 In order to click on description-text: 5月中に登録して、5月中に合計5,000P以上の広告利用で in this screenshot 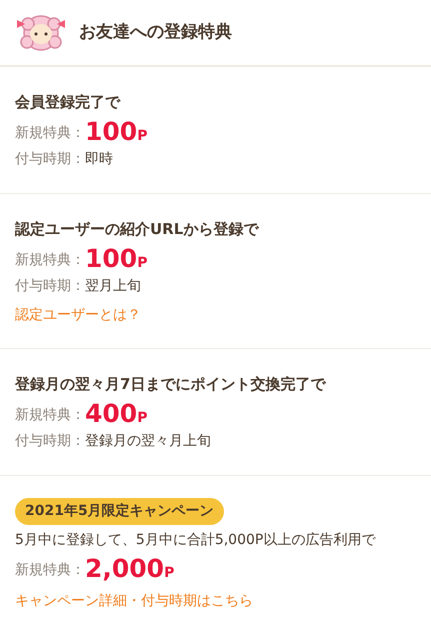, I will do `click(196, 540)`.